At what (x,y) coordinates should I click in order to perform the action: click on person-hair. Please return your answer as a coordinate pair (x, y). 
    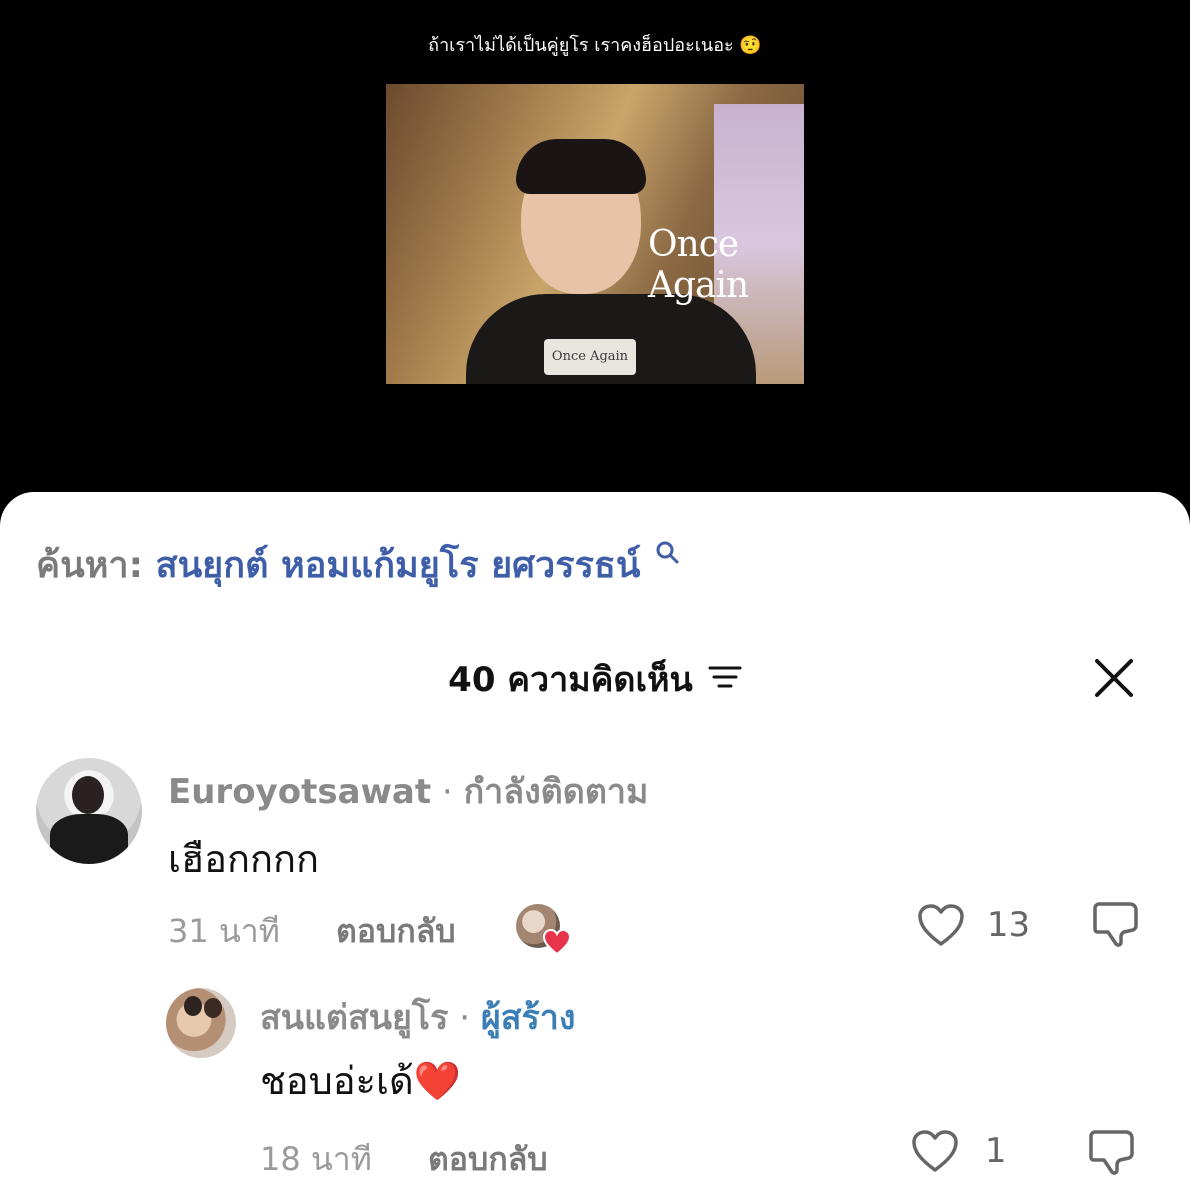
    Looking at the image, I should click on (581, 166).